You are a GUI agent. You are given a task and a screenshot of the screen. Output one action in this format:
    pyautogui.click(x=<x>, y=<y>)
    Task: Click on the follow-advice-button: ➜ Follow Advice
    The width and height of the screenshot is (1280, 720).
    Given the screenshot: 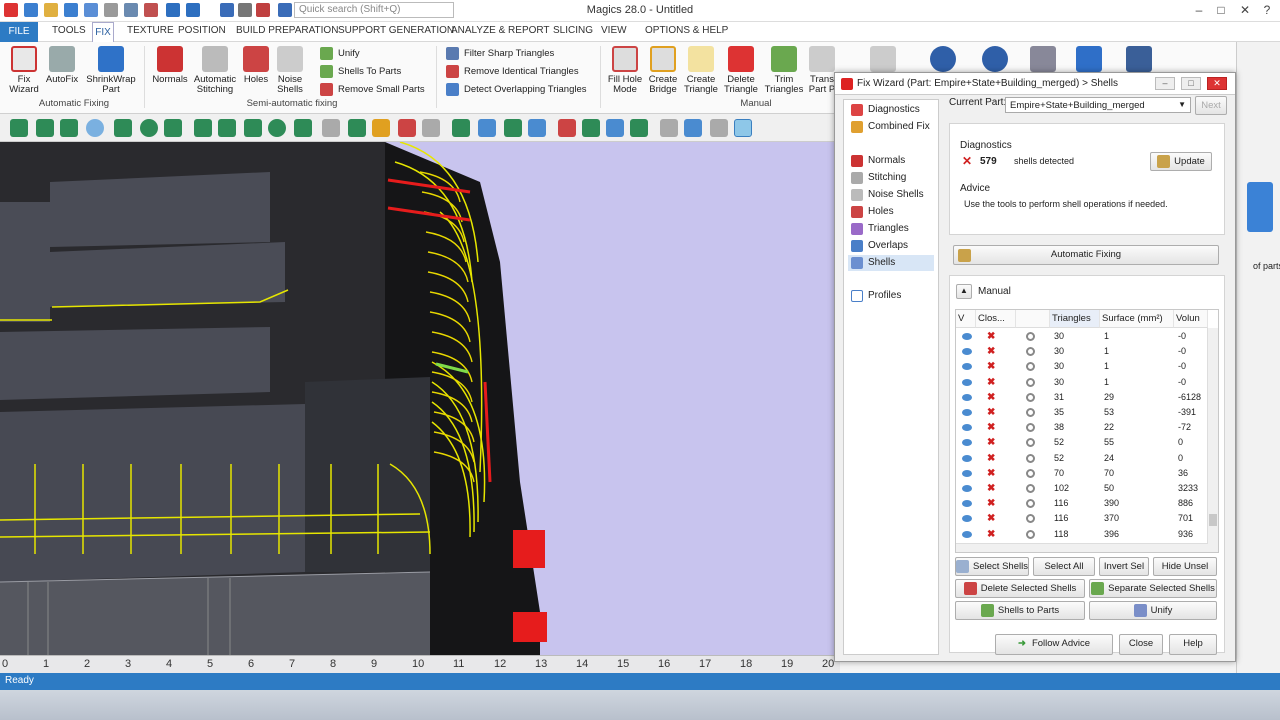 What is the action you would take?
    pyautogui.click(x=1054, y=644)
    